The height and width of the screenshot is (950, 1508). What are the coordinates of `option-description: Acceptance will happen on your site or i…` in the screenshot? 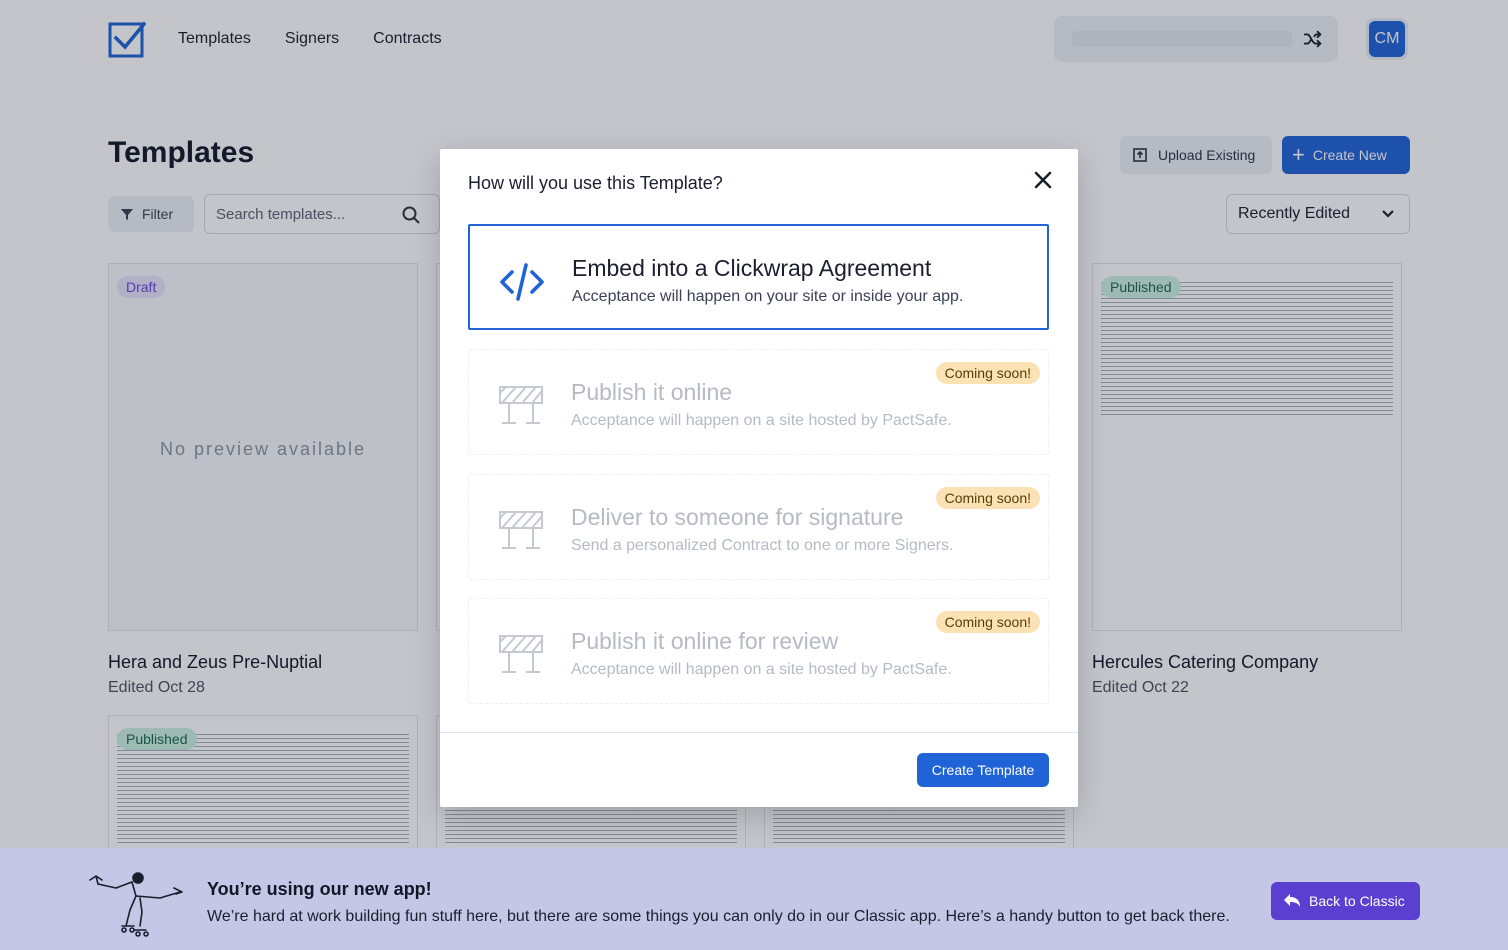 It's located at (768, 296).